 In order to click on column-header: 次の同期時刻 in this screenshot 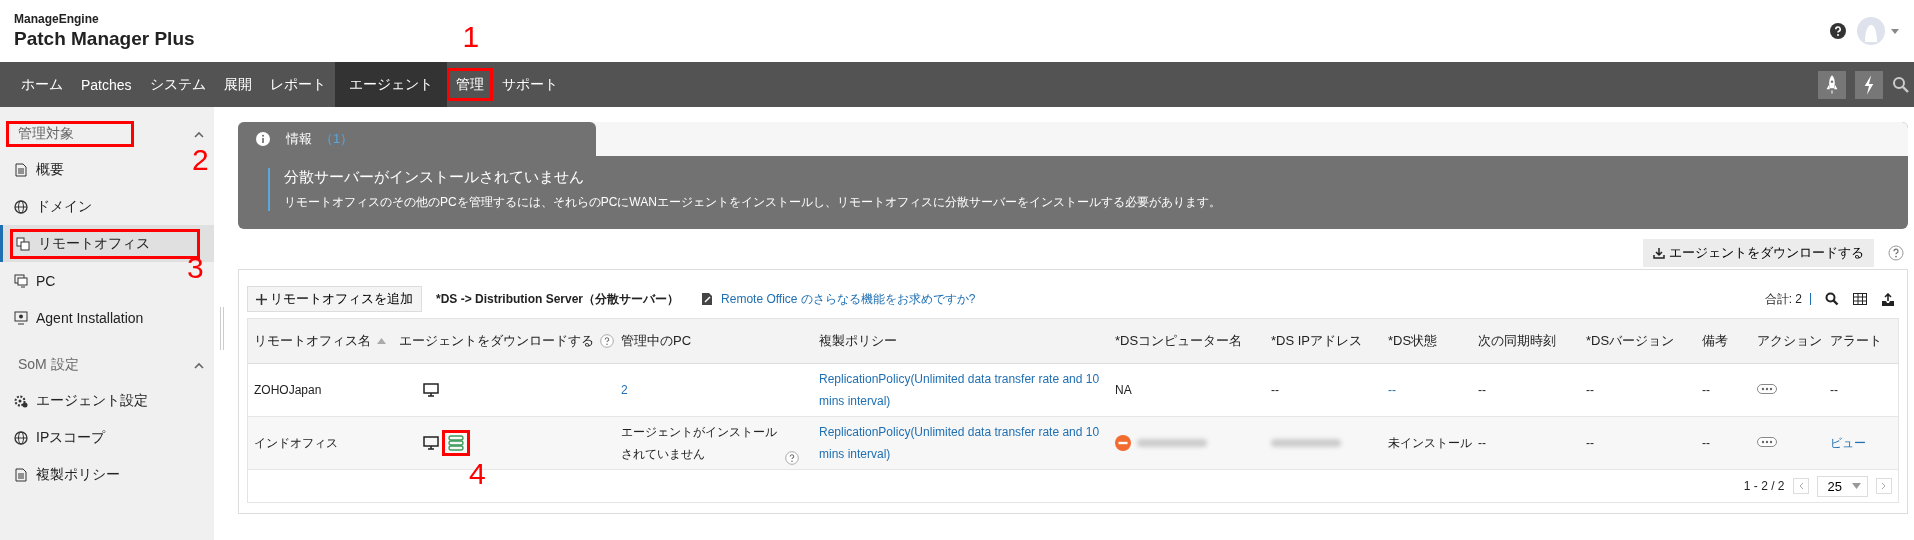, I will do `click(1517, 341)`.